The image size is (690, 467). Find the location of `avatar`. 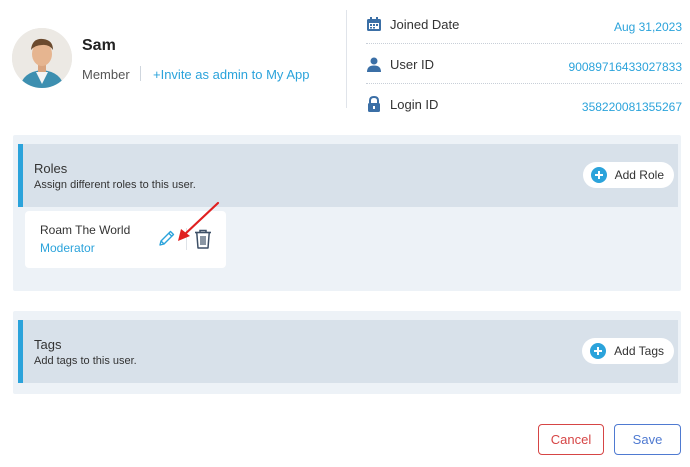

avatar is located at coordinates (42, 58).